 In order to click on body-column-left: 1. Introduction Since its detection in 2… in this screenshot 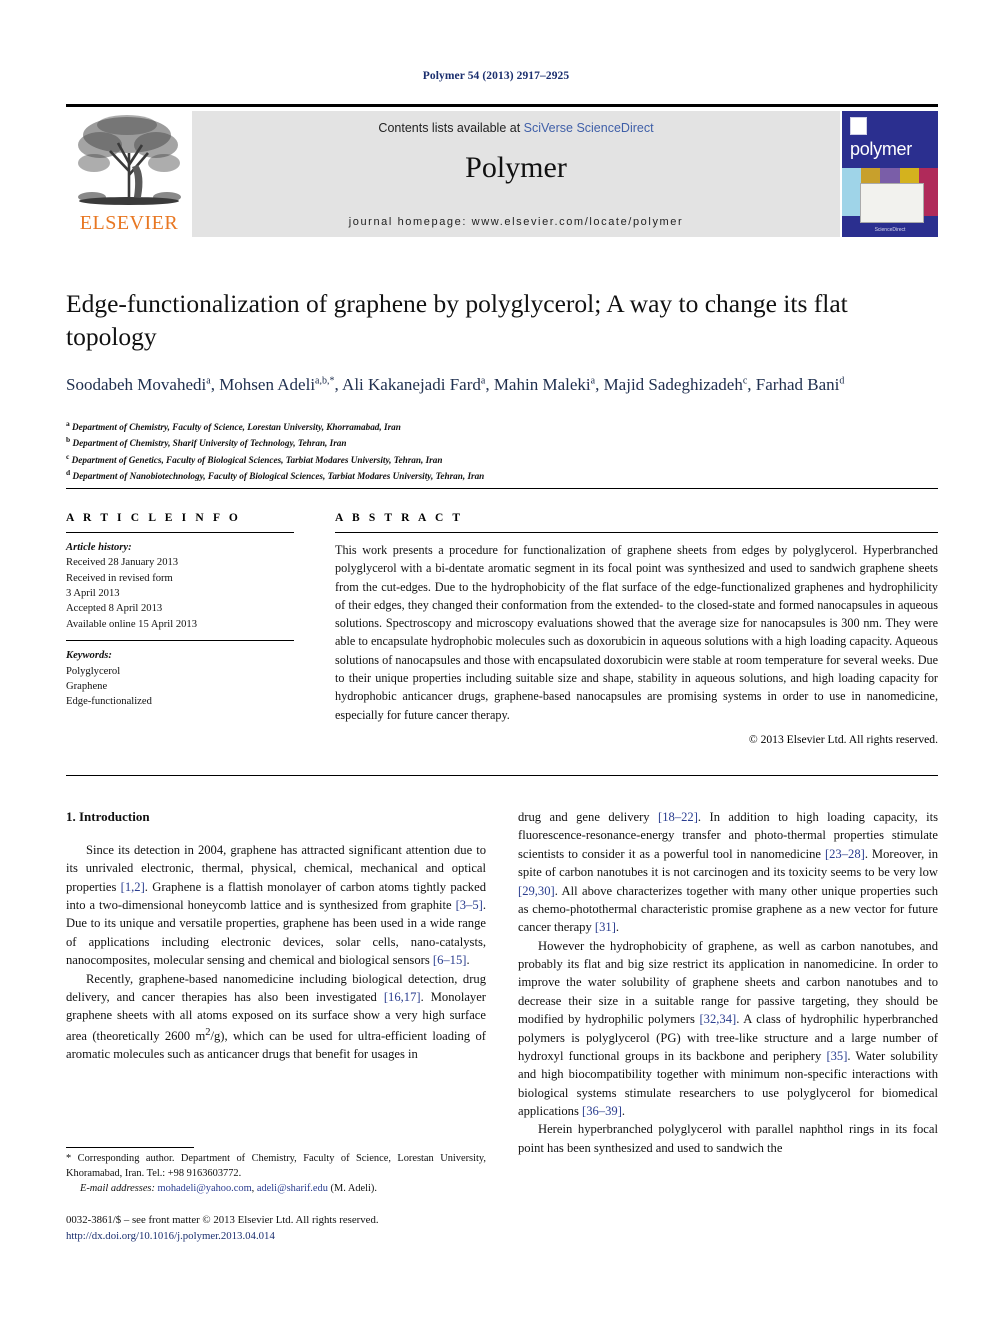, I will do `click(276, 936)`.